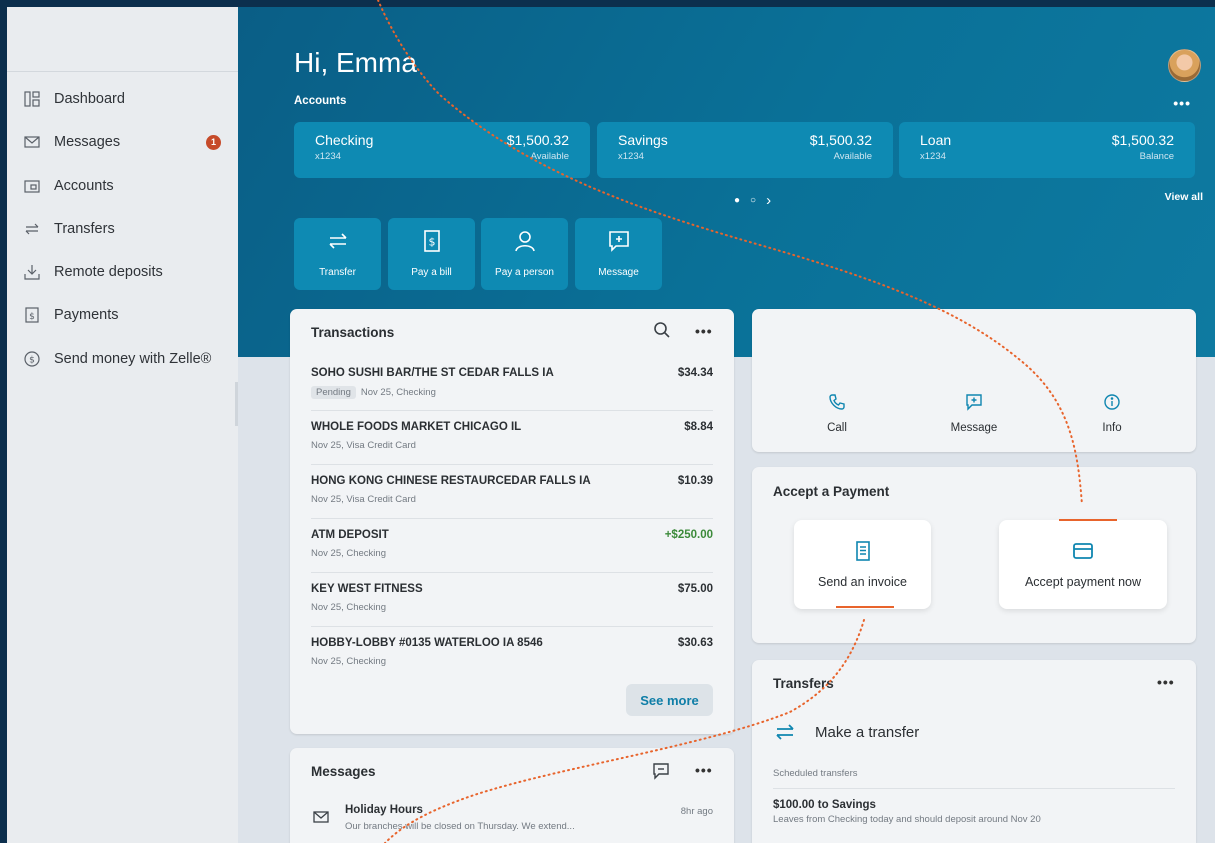 The image size is (1215, 843). Describe the element at coordinates (695, 643) in the screenshot. I see `transaction-amount: $30.63` at that location.